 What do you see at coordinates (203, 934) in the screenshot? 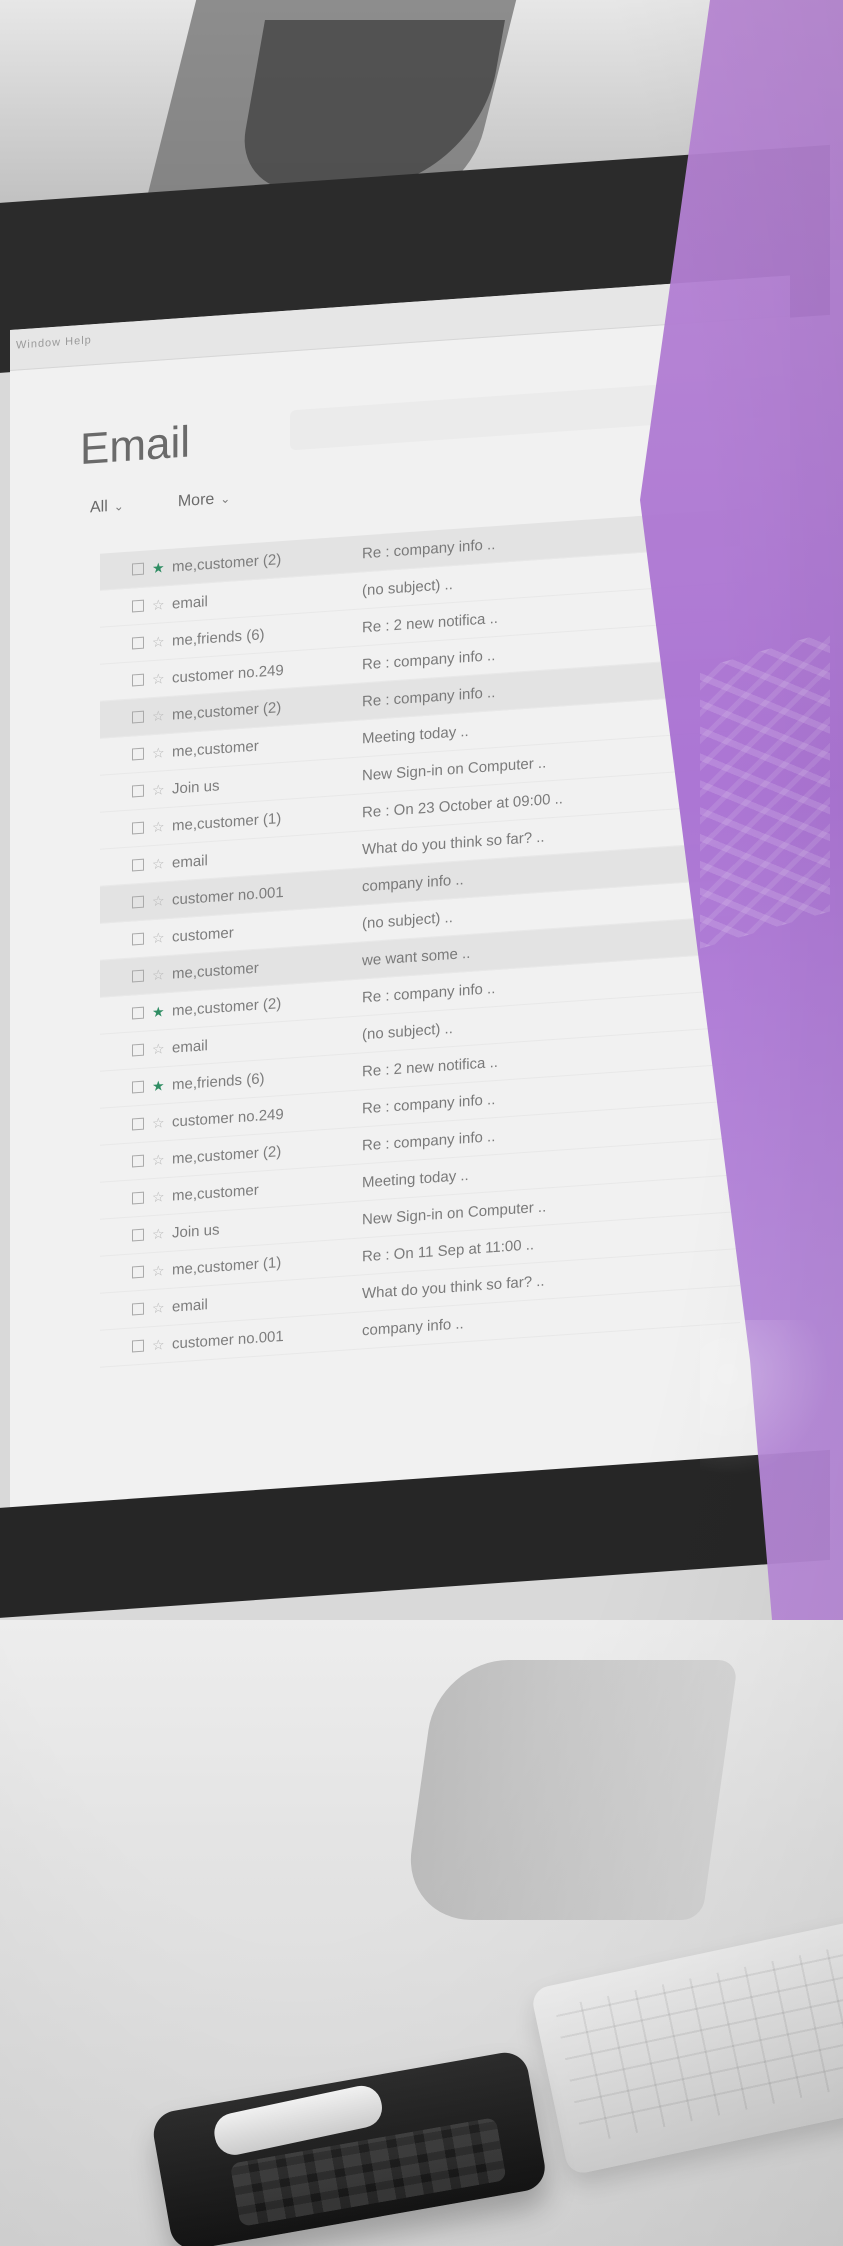
I see `email-sender: customer` at bounding box center [203, 934].